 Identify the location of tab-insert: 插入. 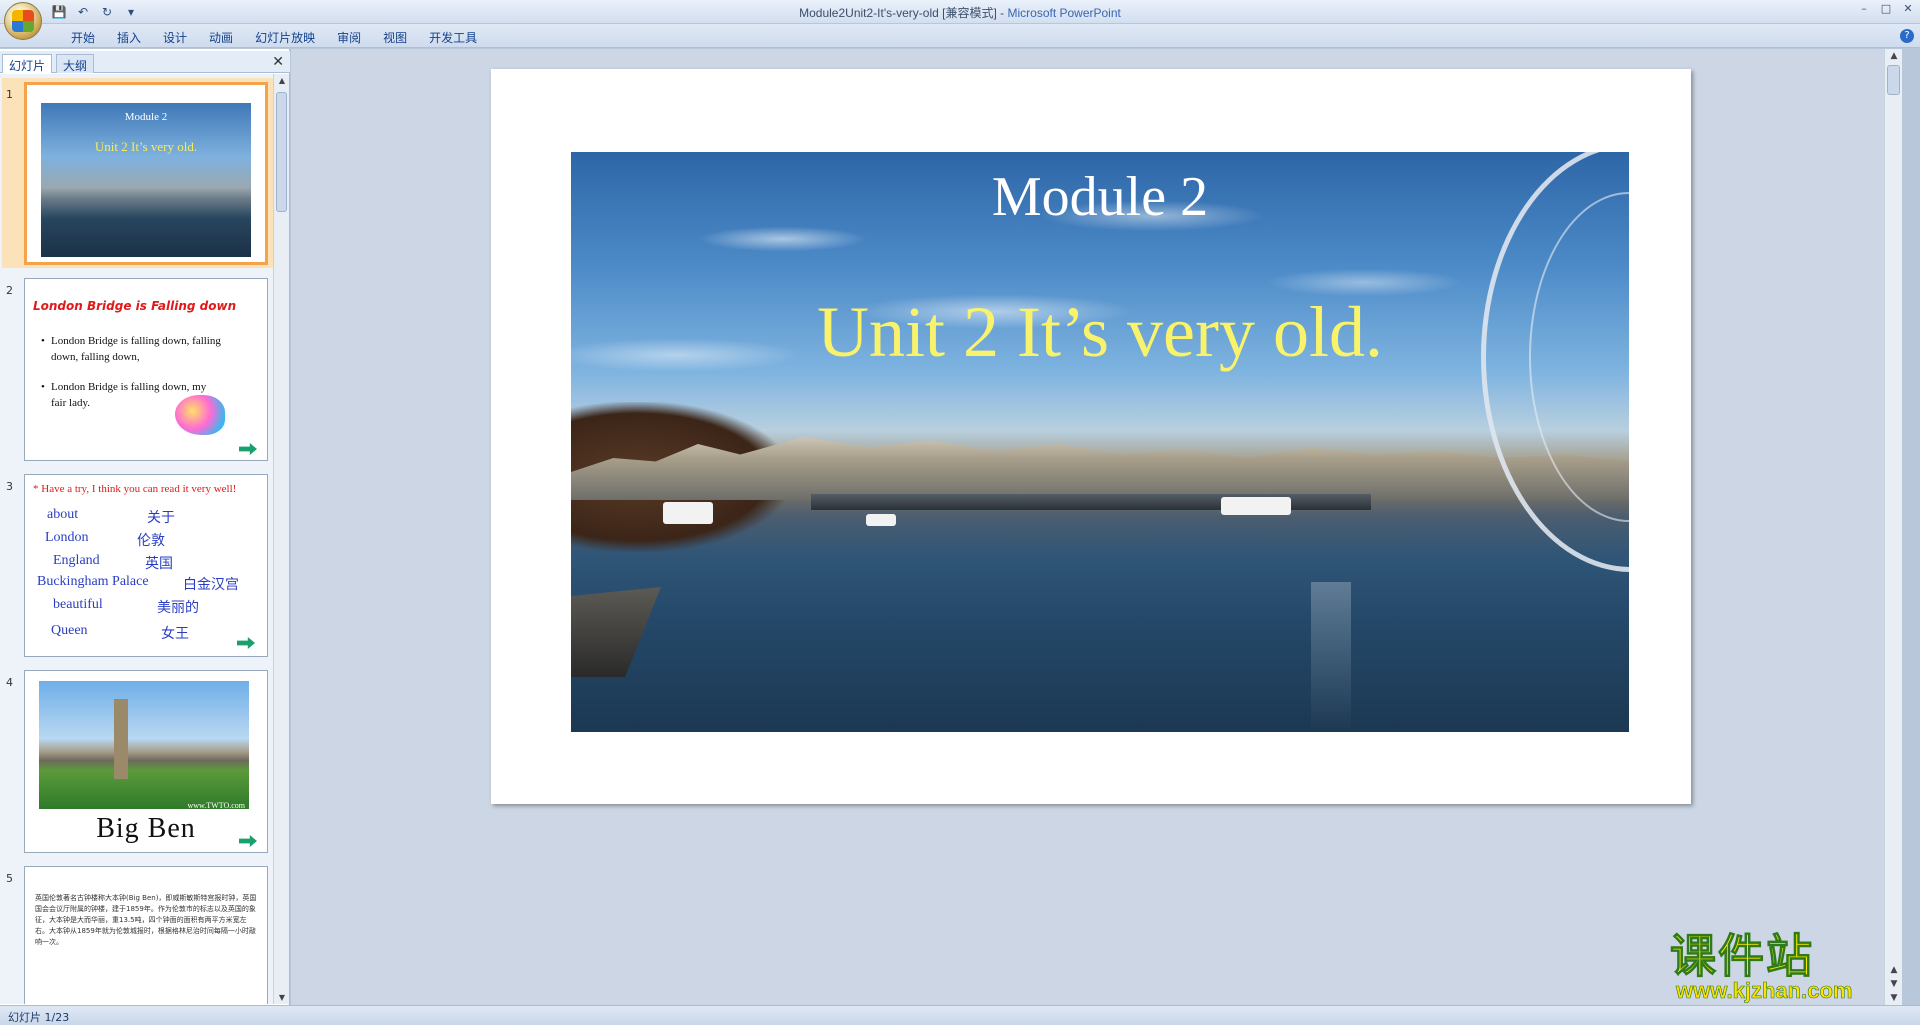
(129, 37).